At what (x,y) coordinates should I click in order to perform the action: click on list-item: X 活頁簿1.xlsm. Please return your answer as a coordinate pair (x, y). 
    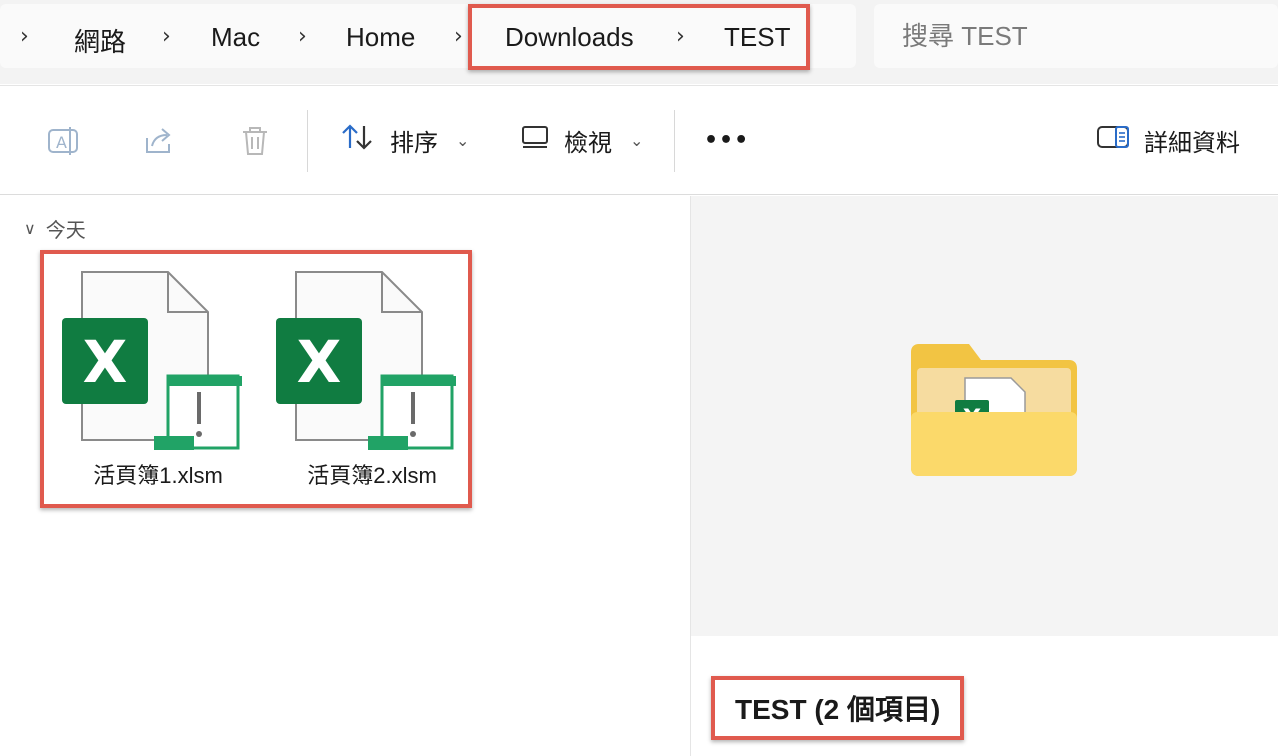
    Looking at the image, I should click on (158, 379).